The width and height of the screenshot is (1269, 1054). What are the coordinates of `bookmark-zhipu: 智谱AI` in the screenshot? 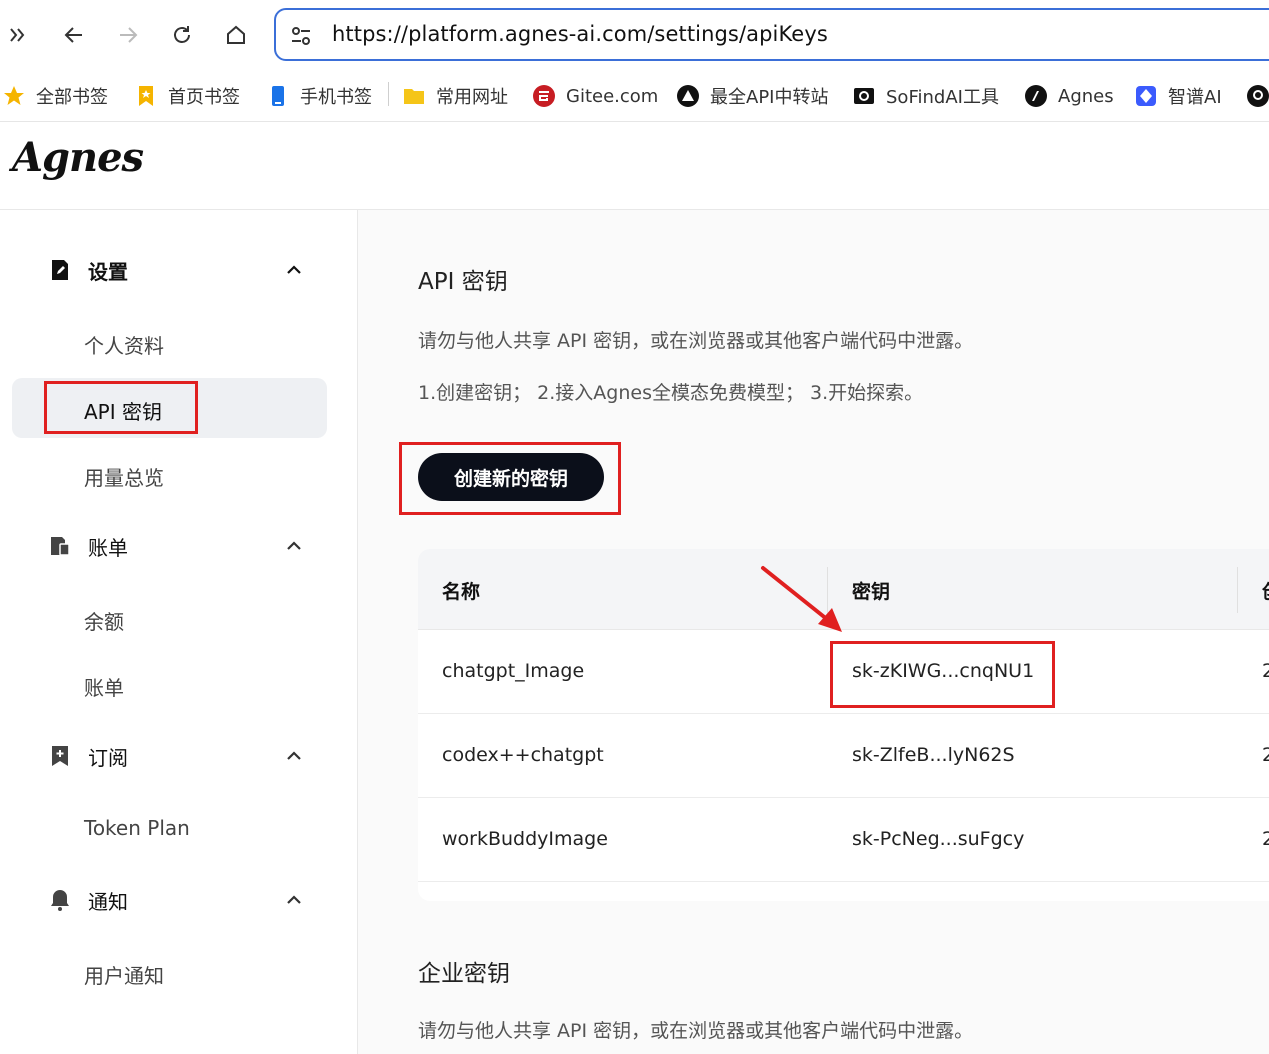 It's located at (1178, 96).